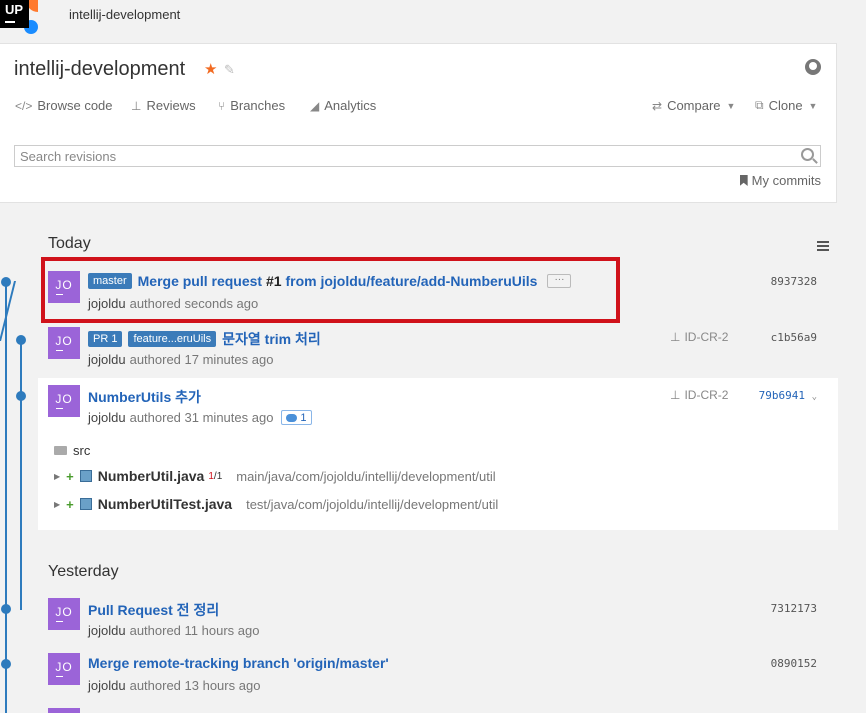 This screenshot has width=866, height=713. I want to click on section-today: Today, so click(69, 243).